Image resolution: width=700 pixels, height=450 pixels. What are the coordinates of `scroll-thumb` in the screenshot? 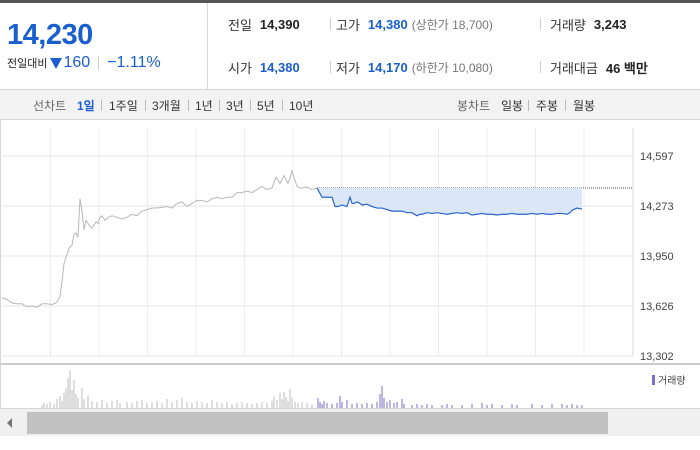 It's located at (317, 423).